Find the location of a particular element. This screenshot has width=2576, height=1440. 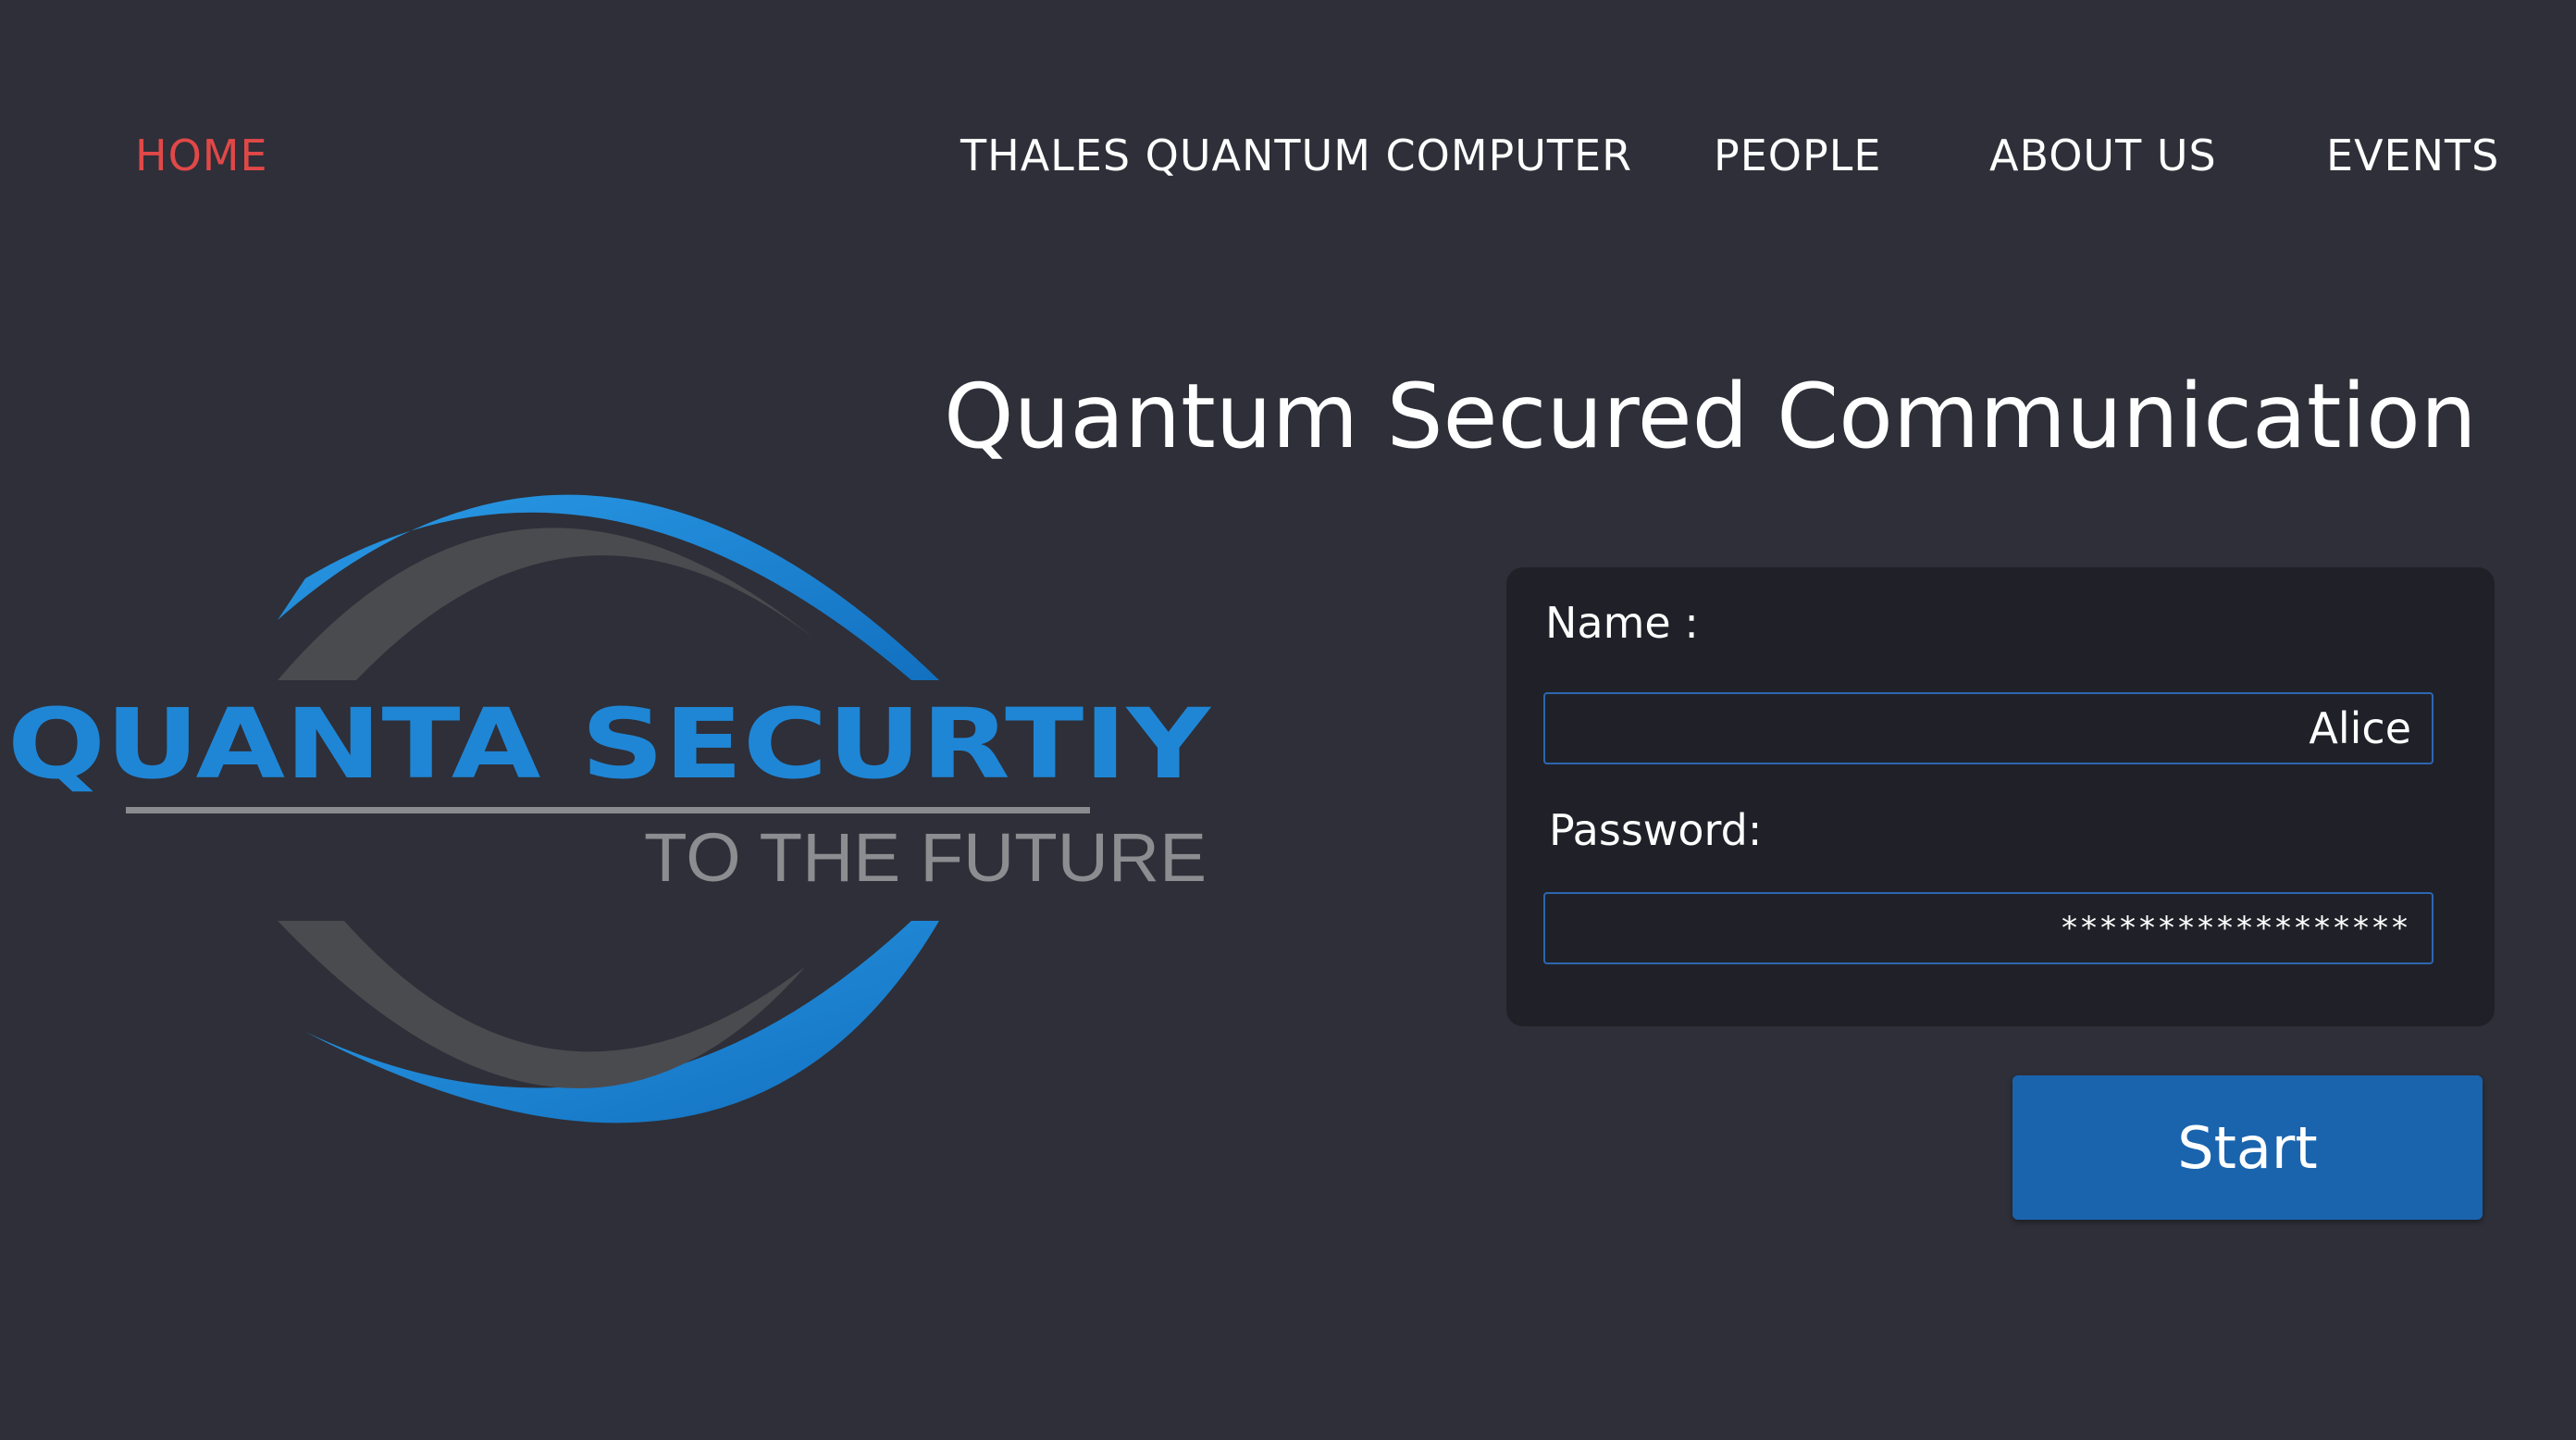

logo-tagline-text: TO THE FUTURE is located at coordinates (926, 857).